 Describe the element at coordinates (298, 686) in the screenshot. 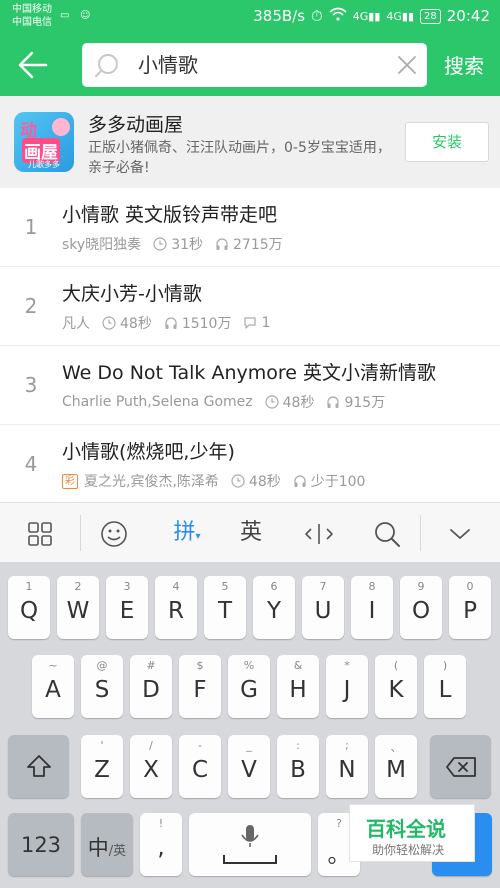

I see `key-h: & H` at that location.